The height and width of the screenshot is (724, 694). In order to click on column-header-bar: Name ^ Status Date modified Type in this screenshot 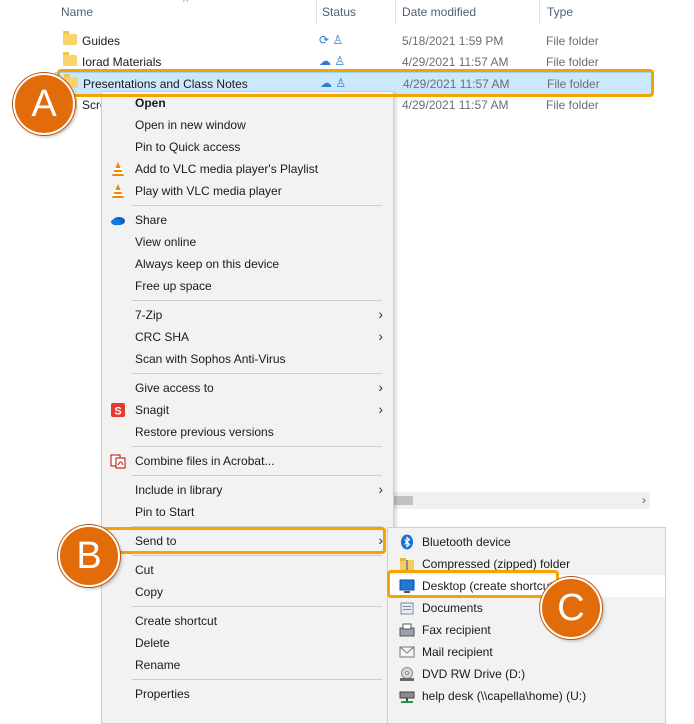, I will do `click(347, 12)`.